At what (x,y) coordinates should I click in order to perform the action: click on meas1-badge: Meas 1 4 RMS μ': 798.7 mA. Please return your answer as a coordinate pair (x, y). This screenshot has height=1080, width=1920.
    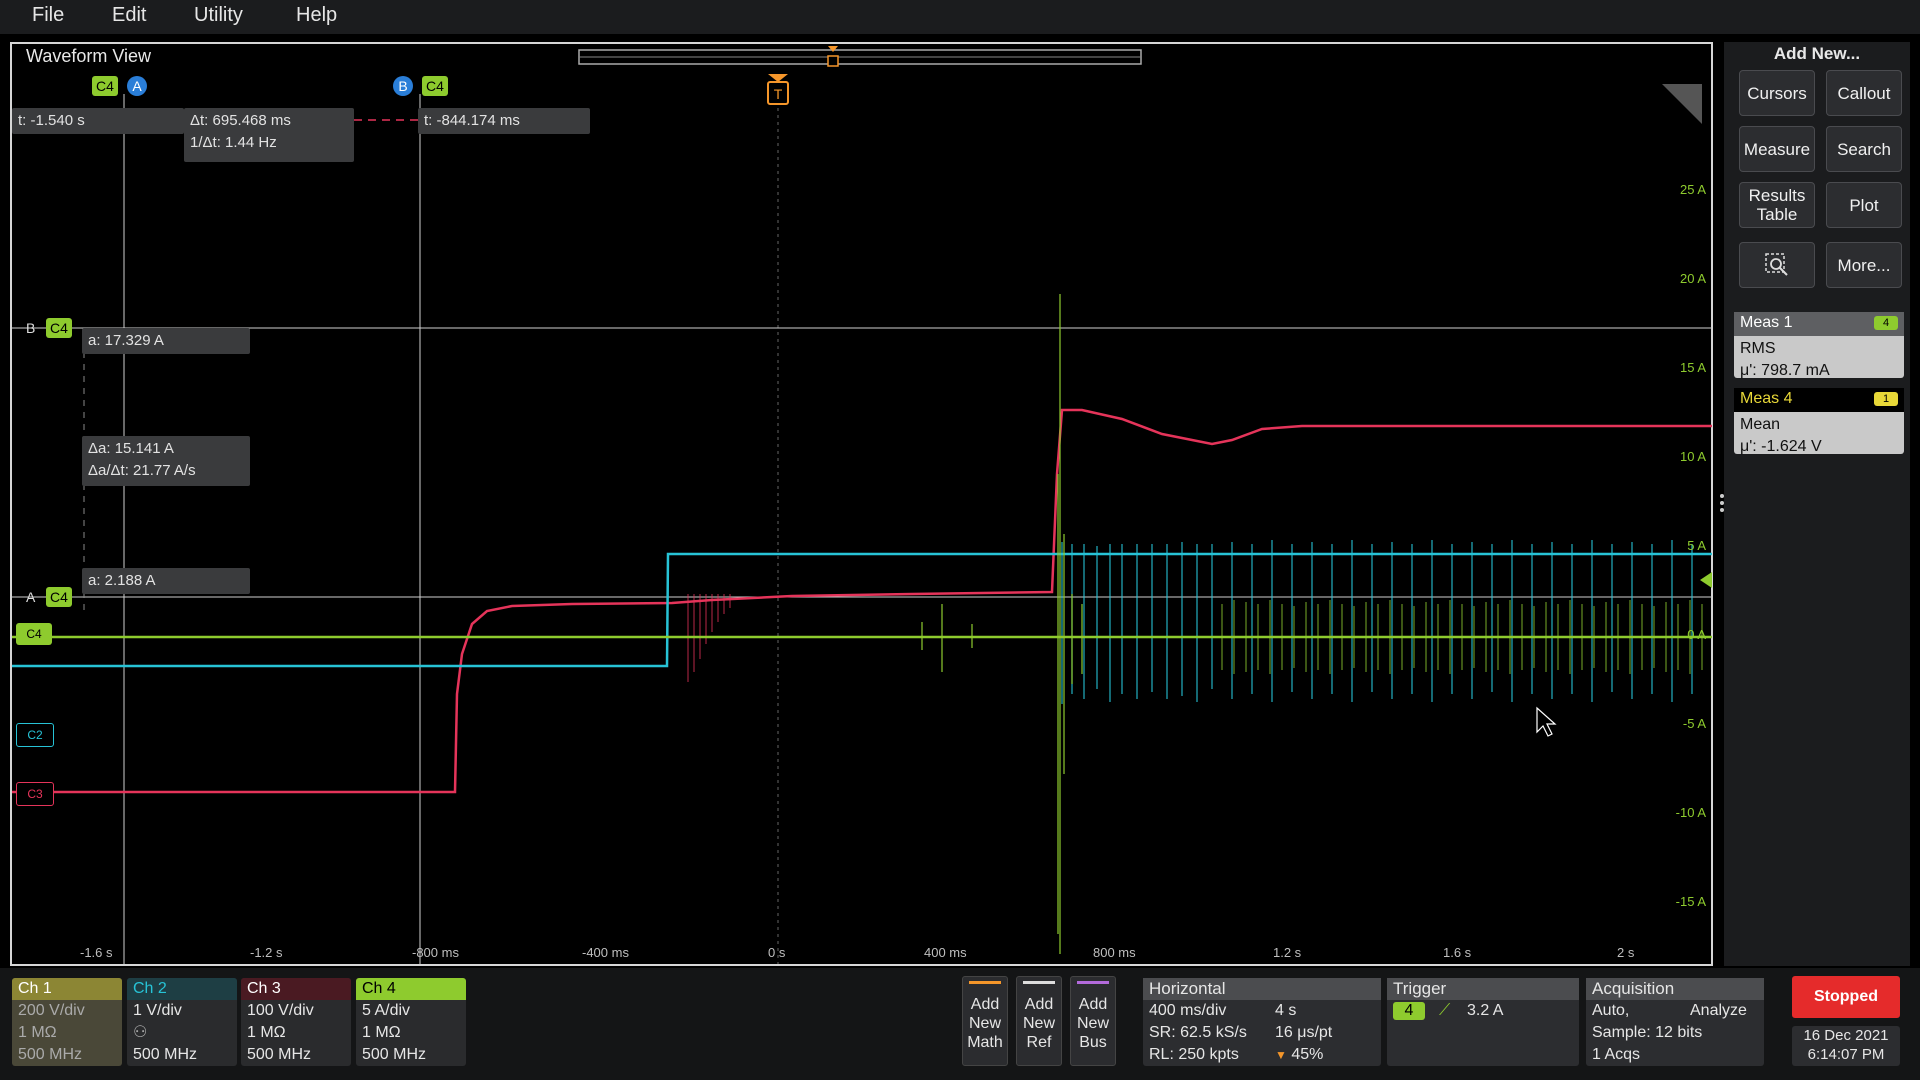
    Looking at the image, I should click on (1819, 345).